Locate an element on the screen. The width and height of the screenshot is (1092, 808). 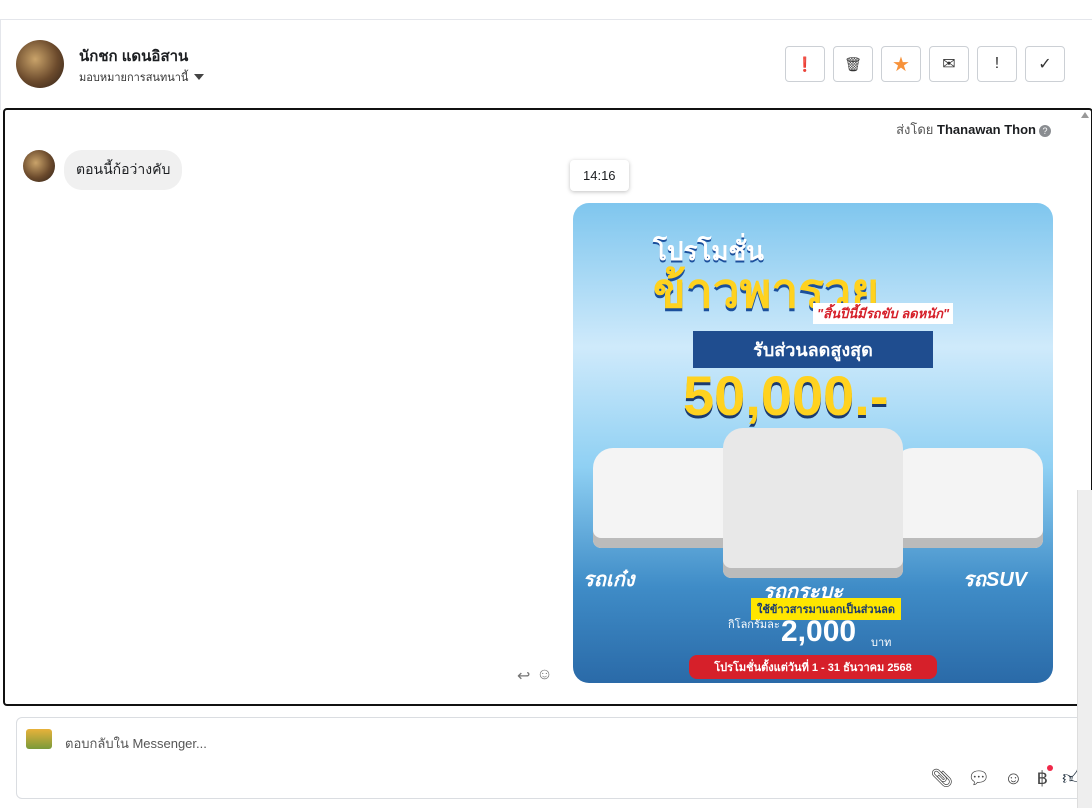
sender-name: Thanawan Thon is located at coordinates (986, 129).